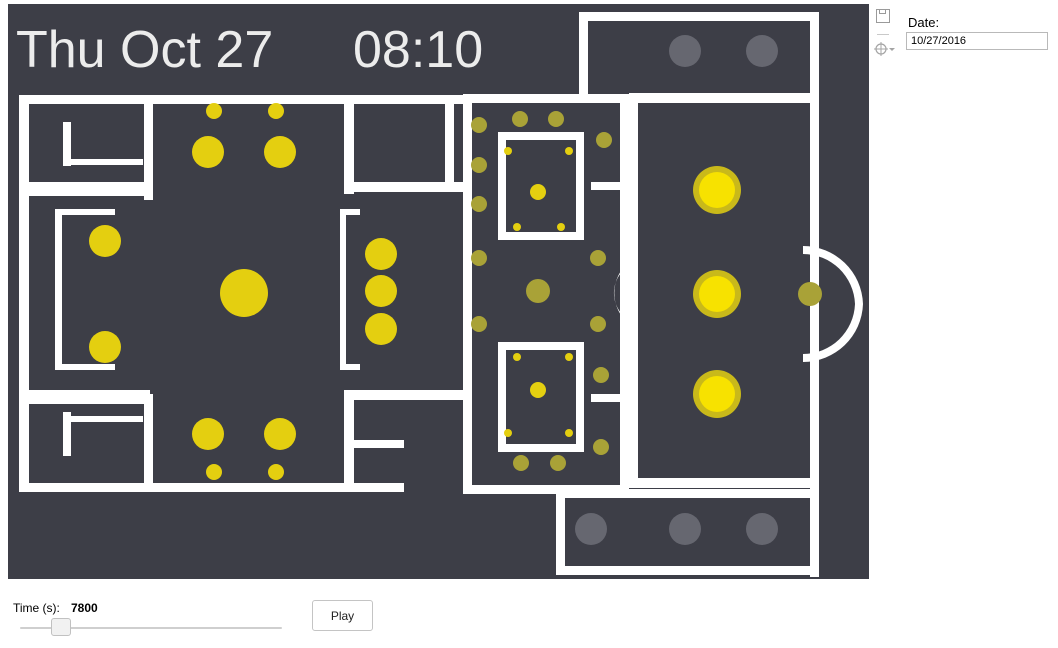  What do you see at coordinates (883, 16) in the screenshot?
I see `save-icon` at bounding box center [883, 16].